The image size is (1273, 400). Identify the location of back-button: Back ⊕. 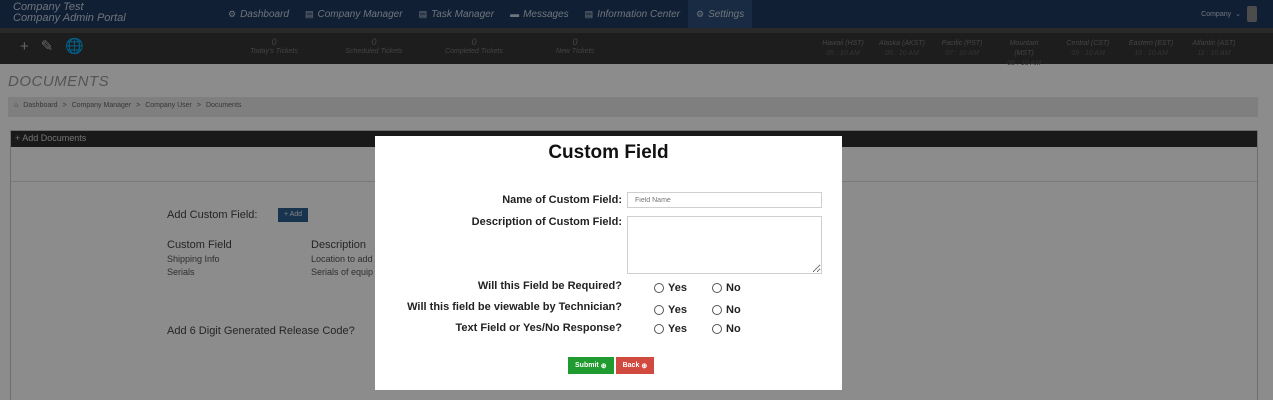
(635, 365).